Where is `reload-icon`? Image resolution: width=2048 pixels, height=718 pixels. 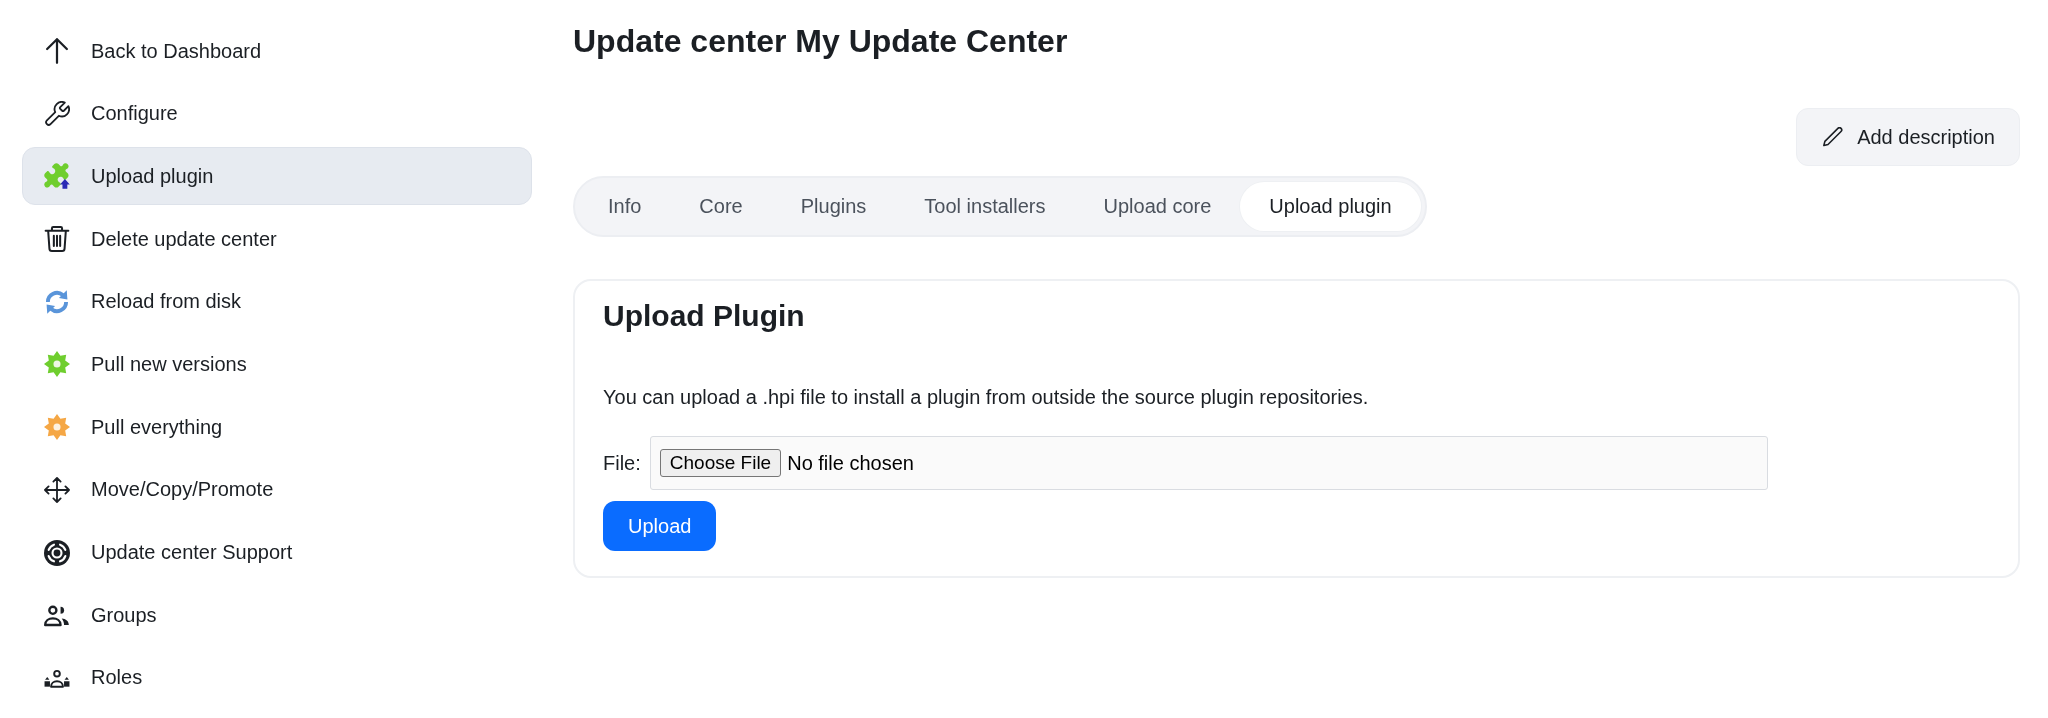 reload-icon is located at coordinates (57, 301).